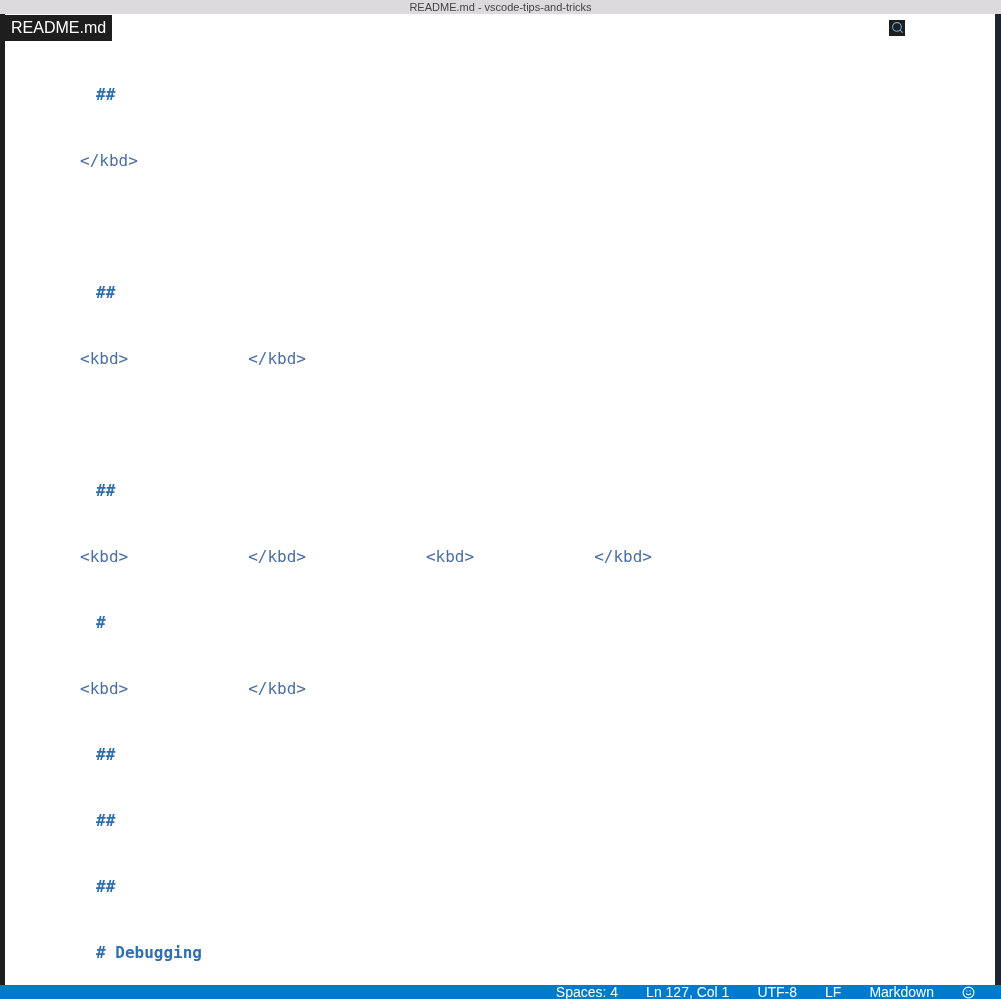  Describe the element at coordinates (500, 7) in the screenshot. I see `window-title: README.md - vscode-tips-and-tricks` at that location.